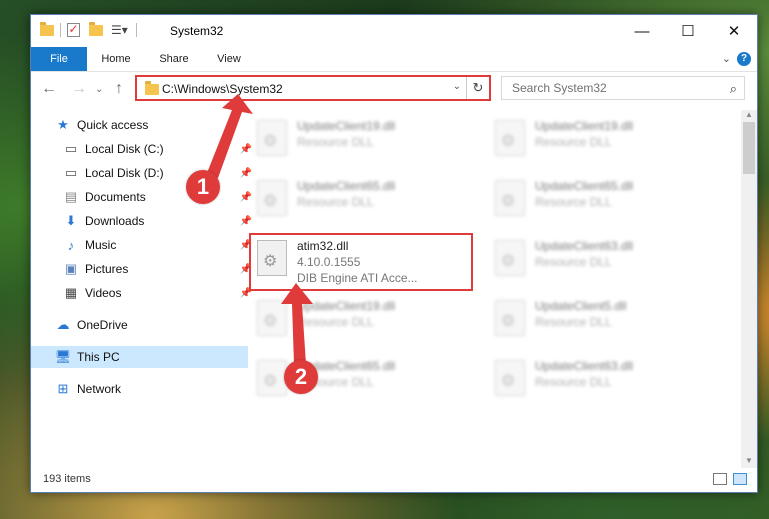 The height and width of the screenshot is (519, 769). I want to click on step-2-badge: 2, so click(301, 377).